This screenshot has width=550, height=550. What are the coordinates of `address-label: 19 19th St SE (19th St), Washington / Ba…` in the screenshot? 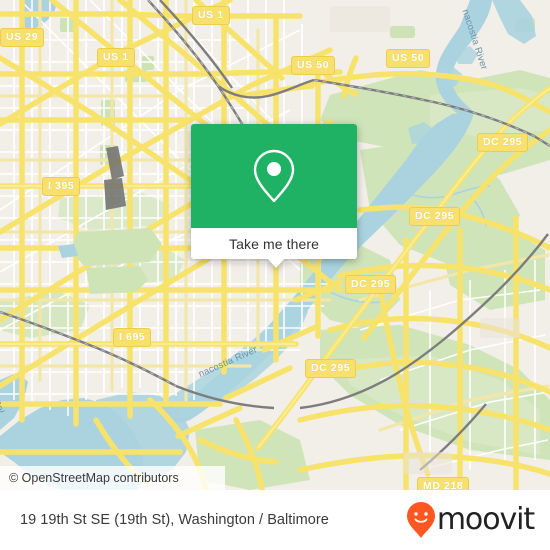 It's located at (174, 520).